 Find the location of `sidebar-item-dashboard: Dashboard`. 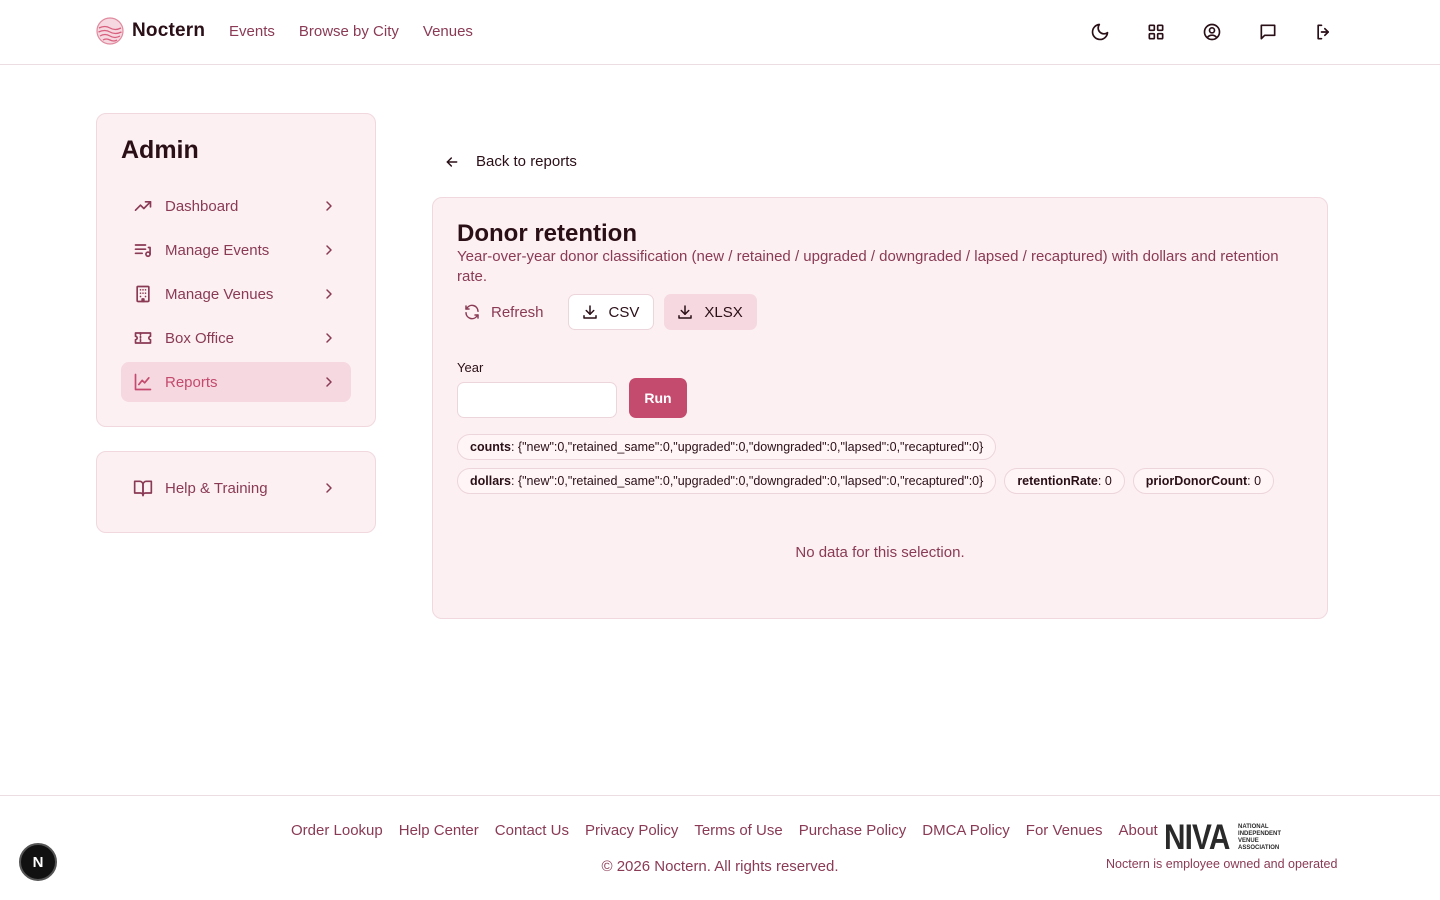

sidebar-item-dashboard: Dashboard is located at coordinates (236, 206).